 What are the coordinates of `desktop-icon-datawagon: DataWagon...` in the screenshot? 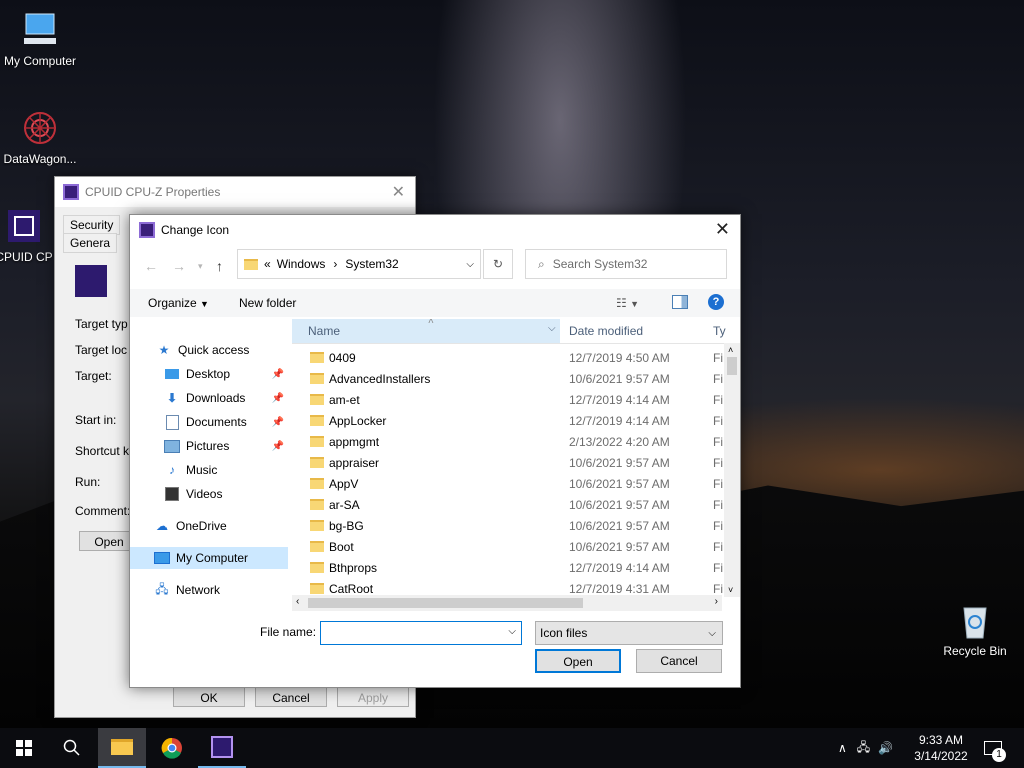 It's located at (40, 137).